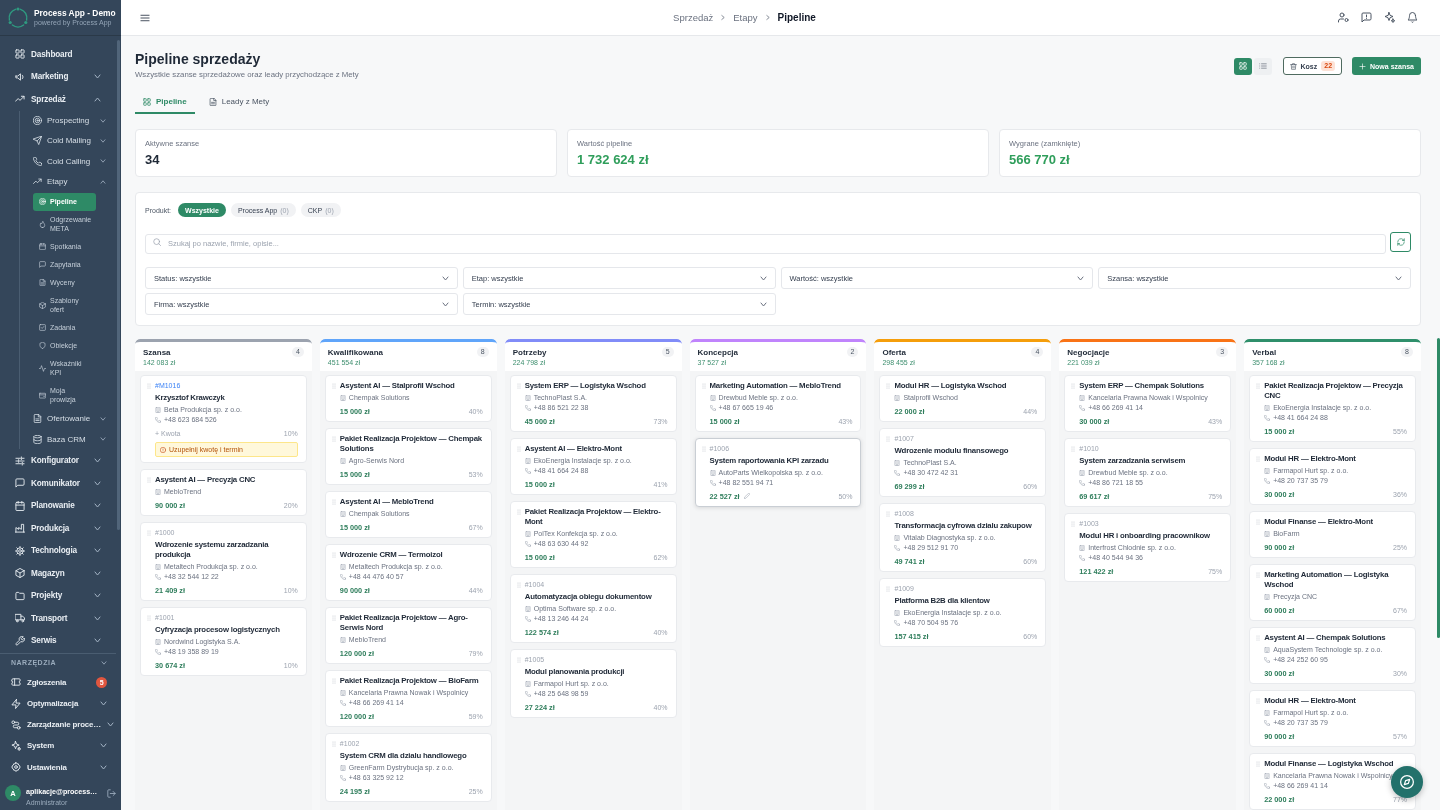 Image resolution: width=1440 pixels, height=810 pixels. I want to click on refresh-icon, so click(1400, 242).